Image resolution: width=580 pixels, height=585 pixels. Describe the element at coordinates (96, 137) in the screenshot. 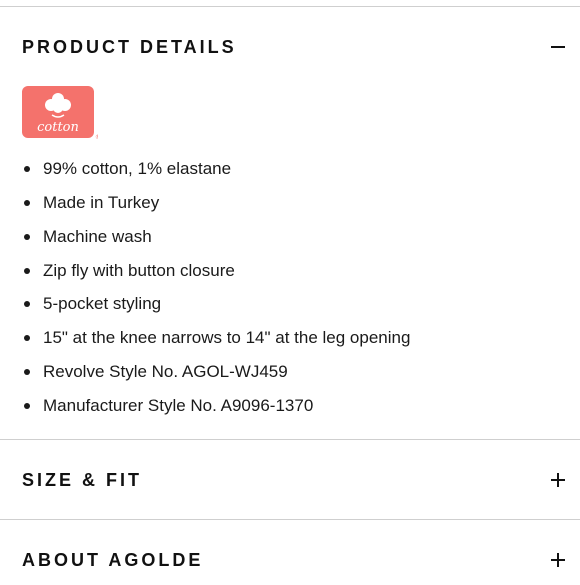

I see `registered-mark: ®` at that location.